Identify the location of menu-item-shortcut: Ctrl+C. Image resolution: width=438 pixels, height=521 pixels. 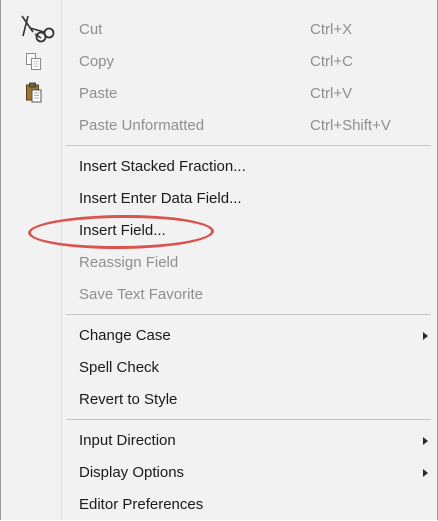
(331, 61).